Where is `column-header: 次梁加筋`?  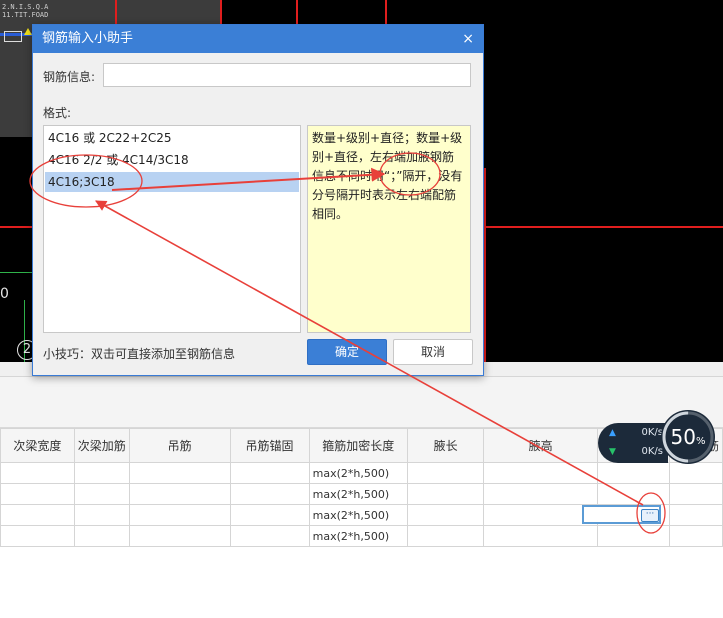 column-header: 次梁加筋 is located at coordinates (101, 445).